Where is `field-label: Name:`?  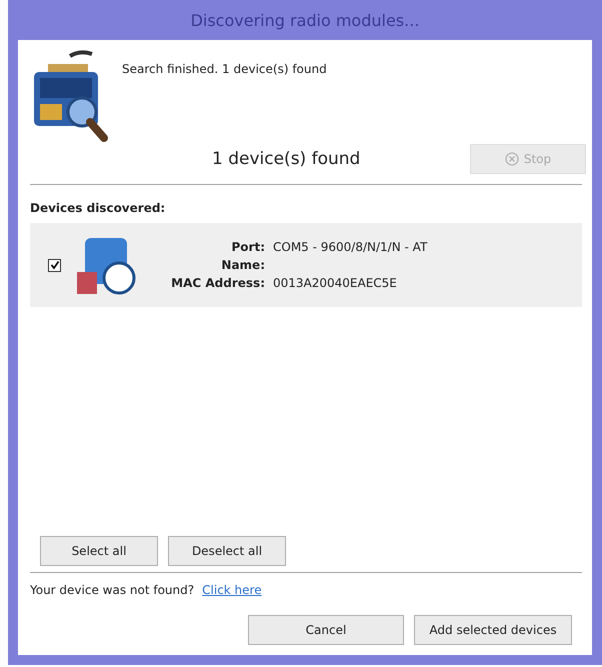 field-label: Name: is located at coordinates (242, 265).